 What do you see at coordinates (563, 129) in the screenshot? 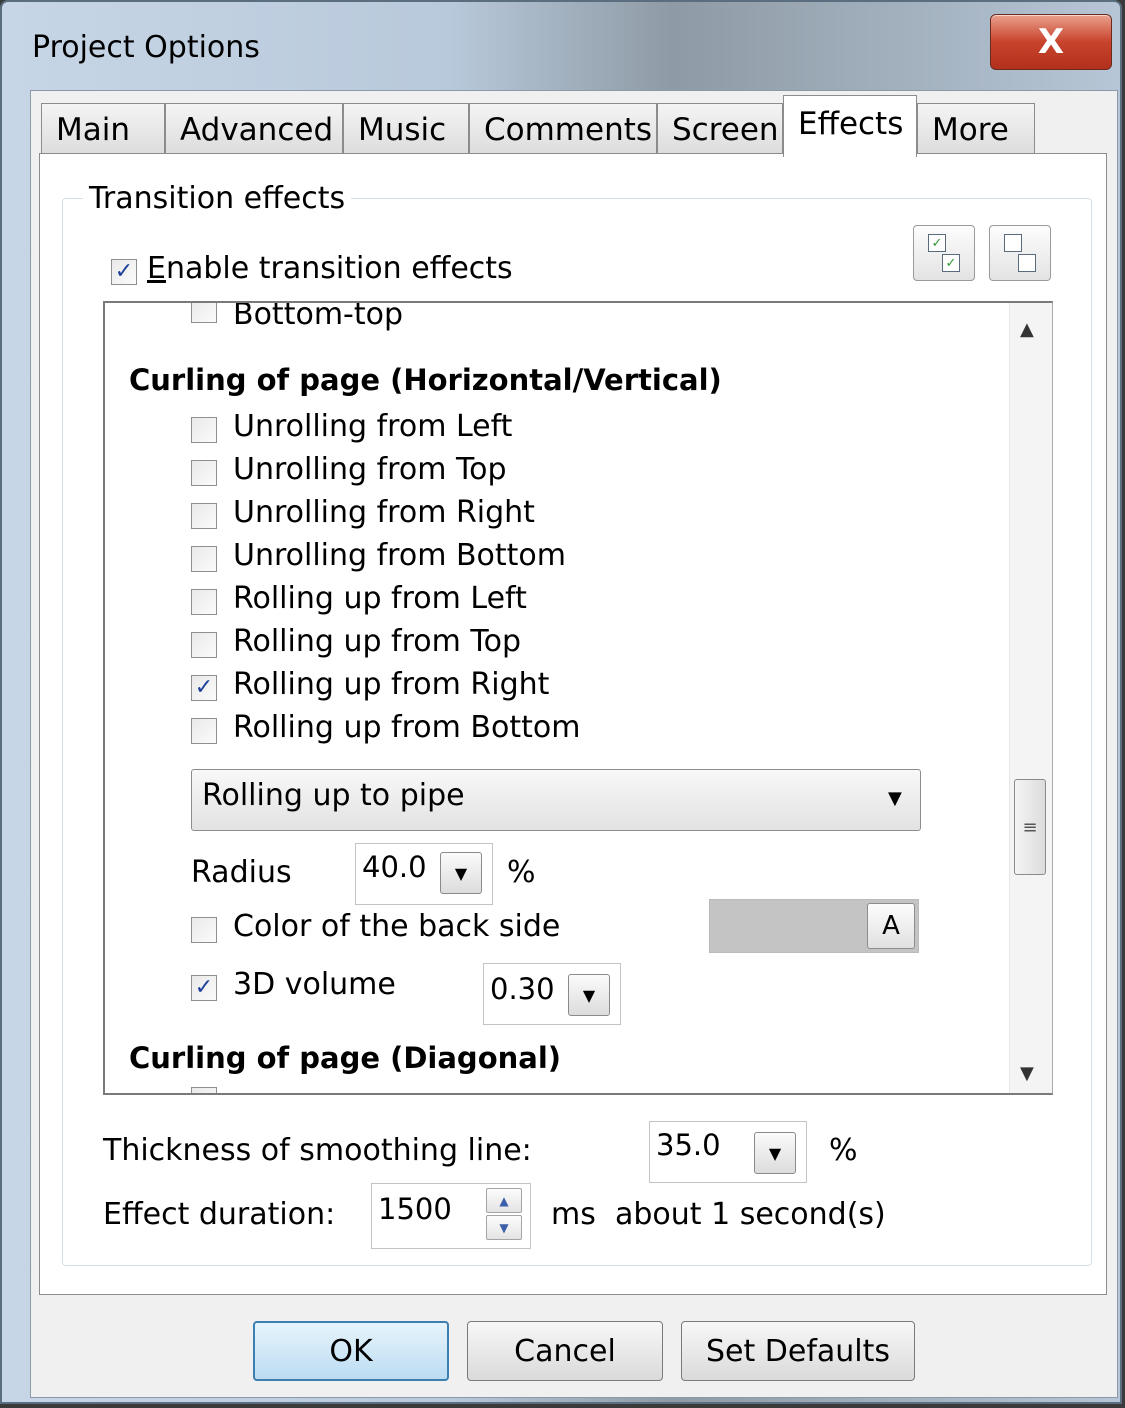
I see `tab-comments: Comments` at bounding box center [563, 129].